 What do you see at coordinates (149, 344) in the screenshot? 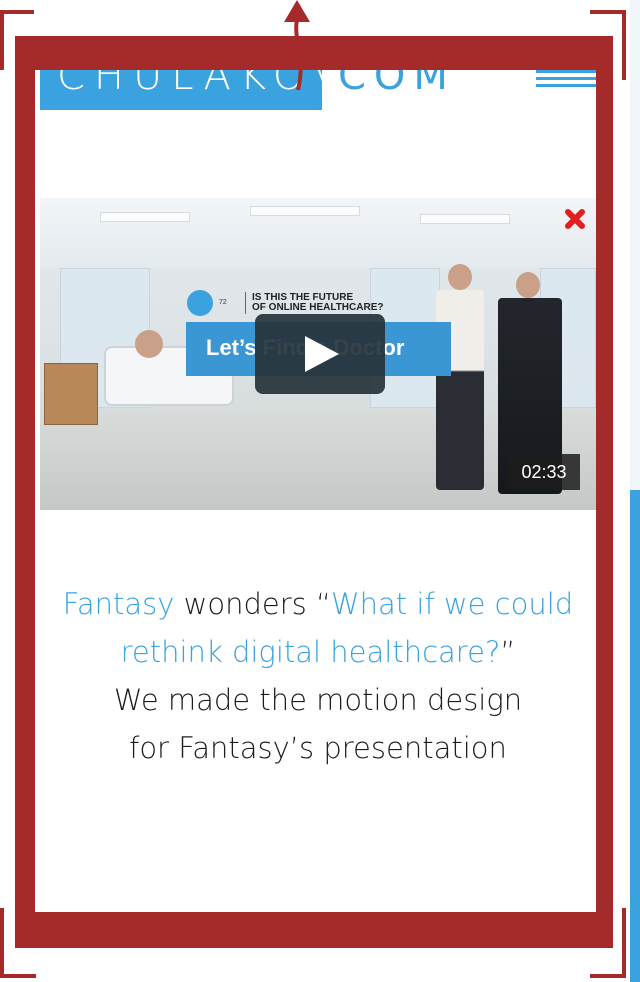
I see `scene-patient` at bounding box center [149, 344].